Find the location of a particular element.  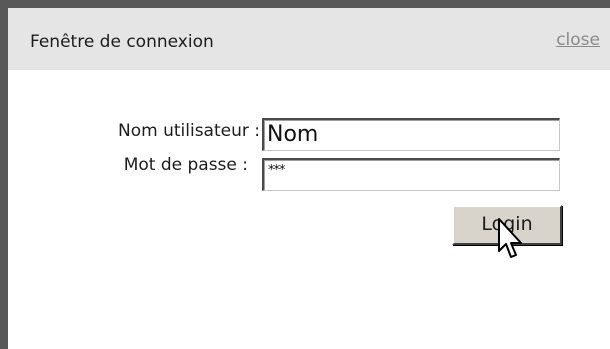

dialog-title: Fenêtre de connexion is located at coordinates (122, 42).